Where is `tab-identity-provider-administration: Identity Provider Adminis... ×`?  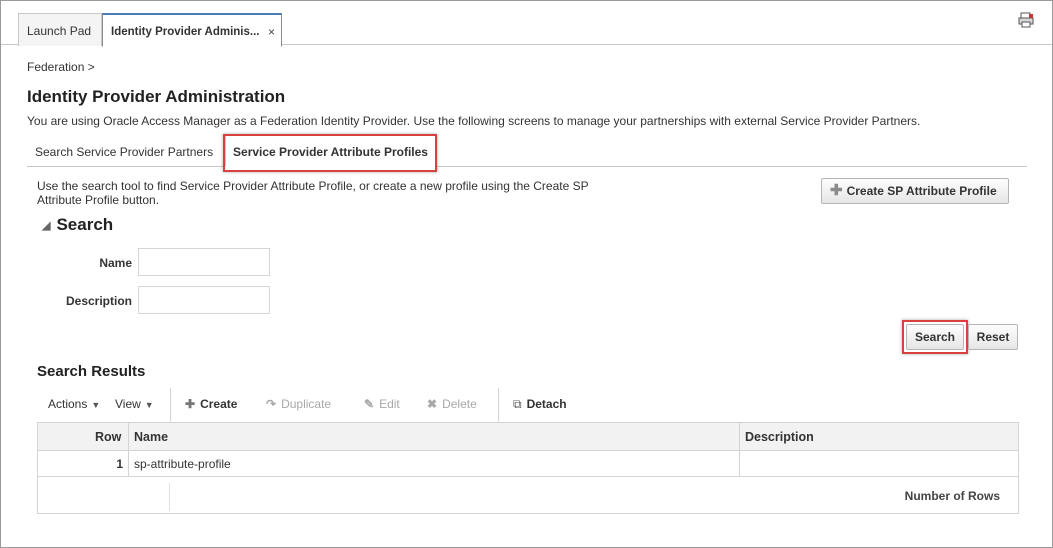
tab-identity-provider-administration: Identity Provider Adminis... × is located at coordinates (192, 30).